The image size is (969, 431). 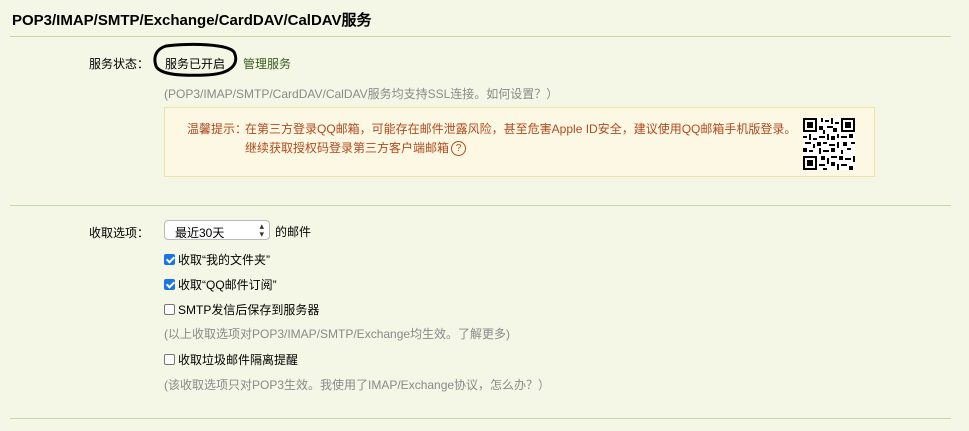 What do you see at coordinates (217, 129) in the screenshot?
I see `warning-label: 温馨提示：` at bounding box center [217, 129].